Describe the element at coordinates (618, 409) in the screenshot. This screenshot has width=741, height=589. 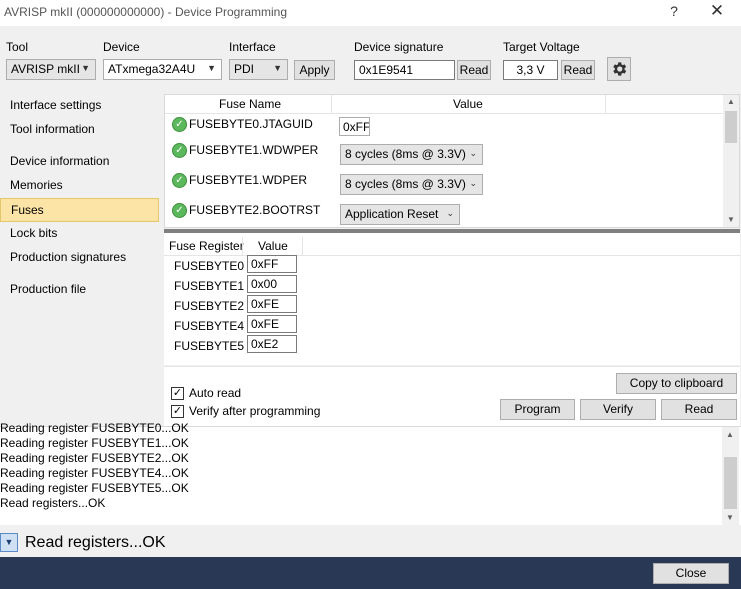
I see `verify-button: Verify` at that location.